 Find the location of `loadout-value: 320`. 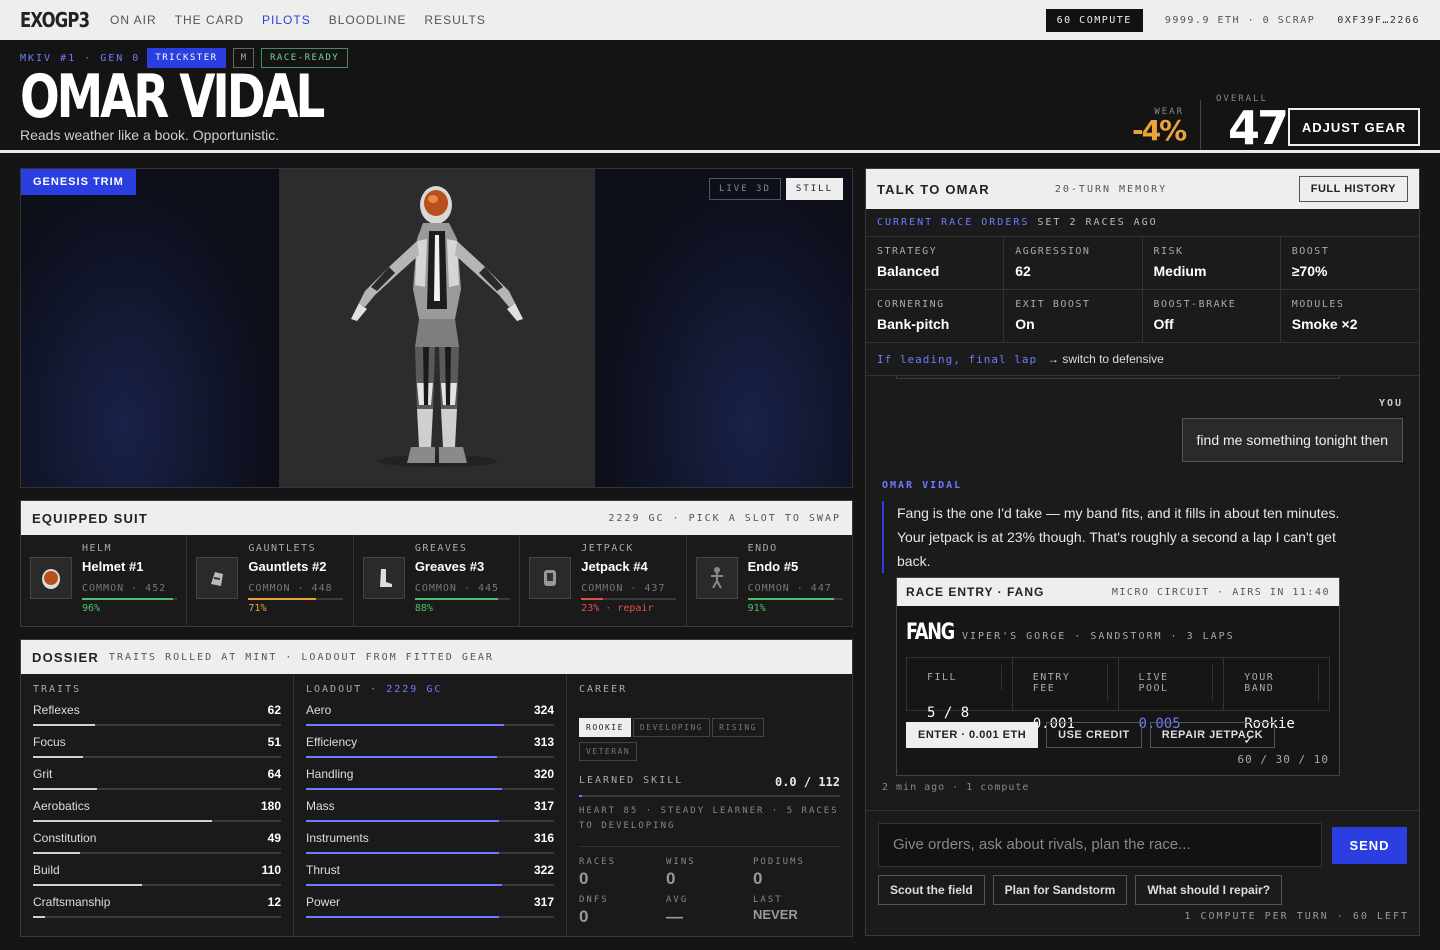

loadout-value: 320 is located at coordinates (543, 774).